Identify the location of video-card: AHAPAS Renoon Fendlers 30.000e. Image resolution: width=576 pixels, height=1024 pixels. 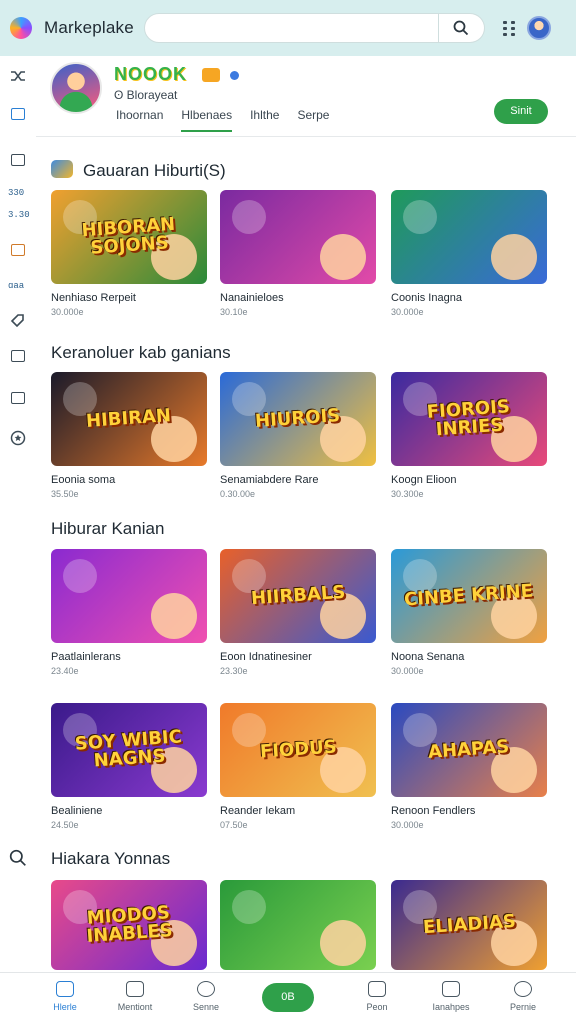
(469, 766).